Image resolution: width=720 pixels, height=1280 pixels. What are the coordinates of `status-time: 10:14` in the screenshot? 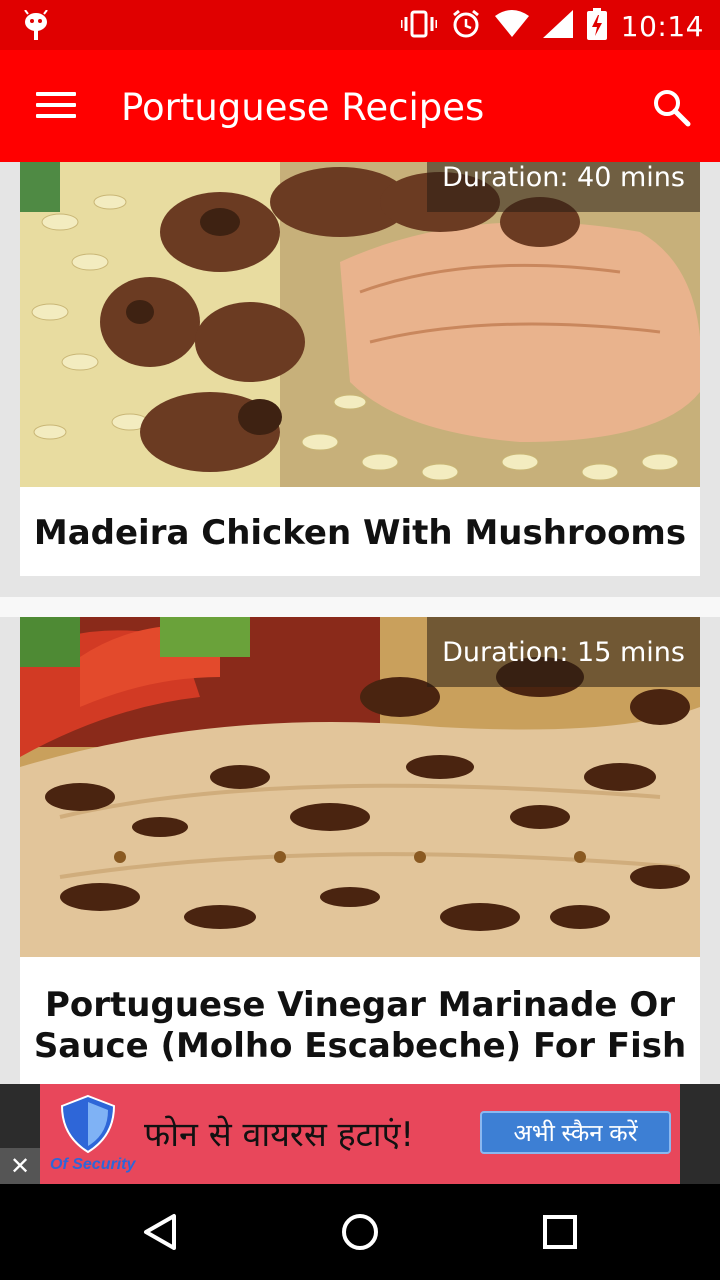 It's located at (662, 26).